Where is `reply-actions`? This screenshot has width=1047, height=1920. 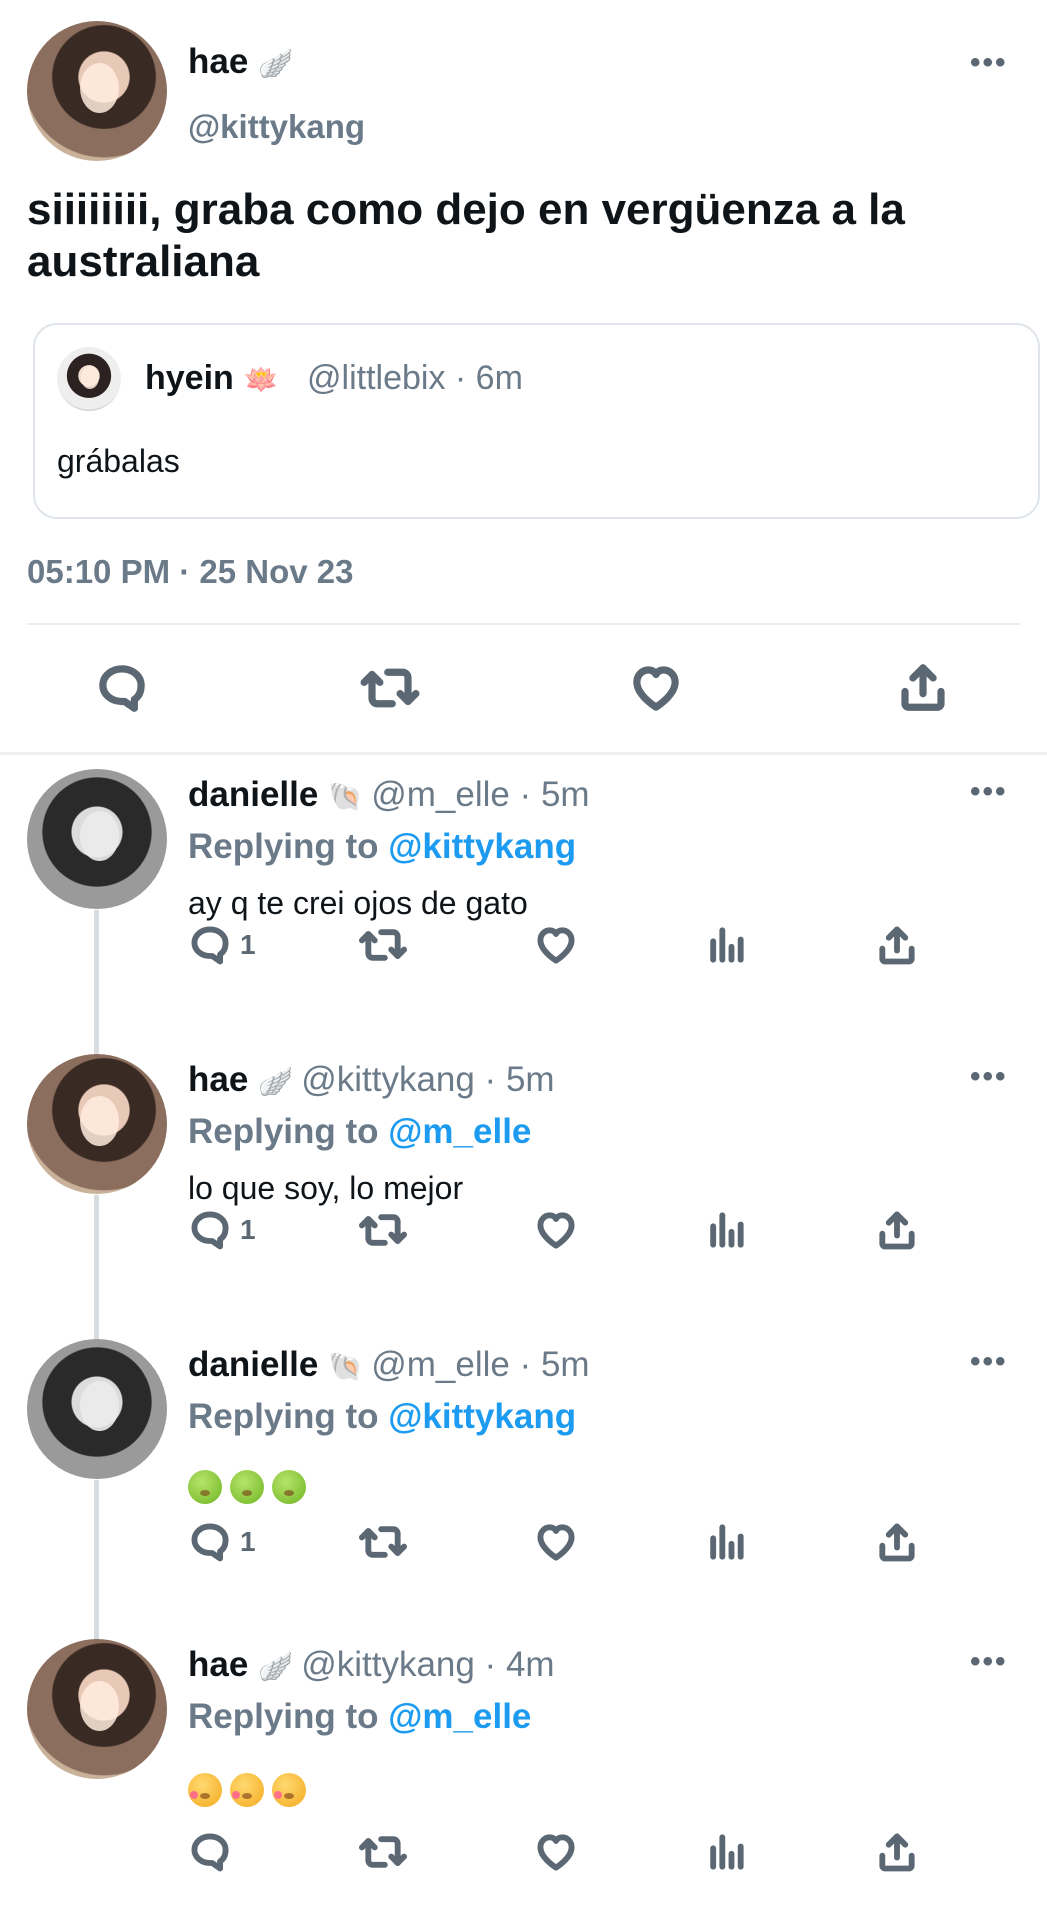
reply-actions is located at coordinates (523, 1855).